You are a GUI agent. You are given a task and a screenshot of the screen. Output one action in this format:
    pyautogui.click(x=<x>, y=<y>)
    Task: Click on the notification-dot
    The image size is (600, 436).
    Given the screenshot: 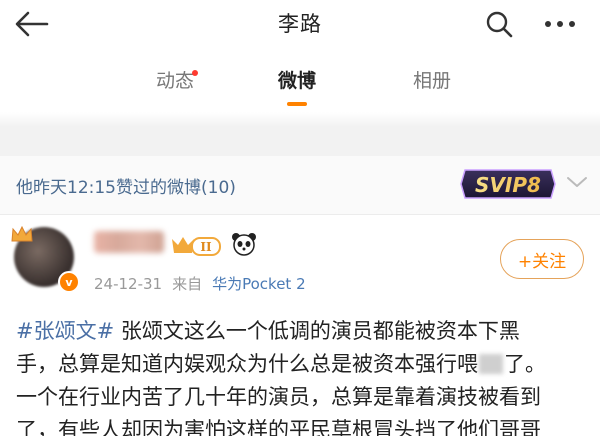 What is the action you would take?
    pyautogui.click(x=195, y=73)
    